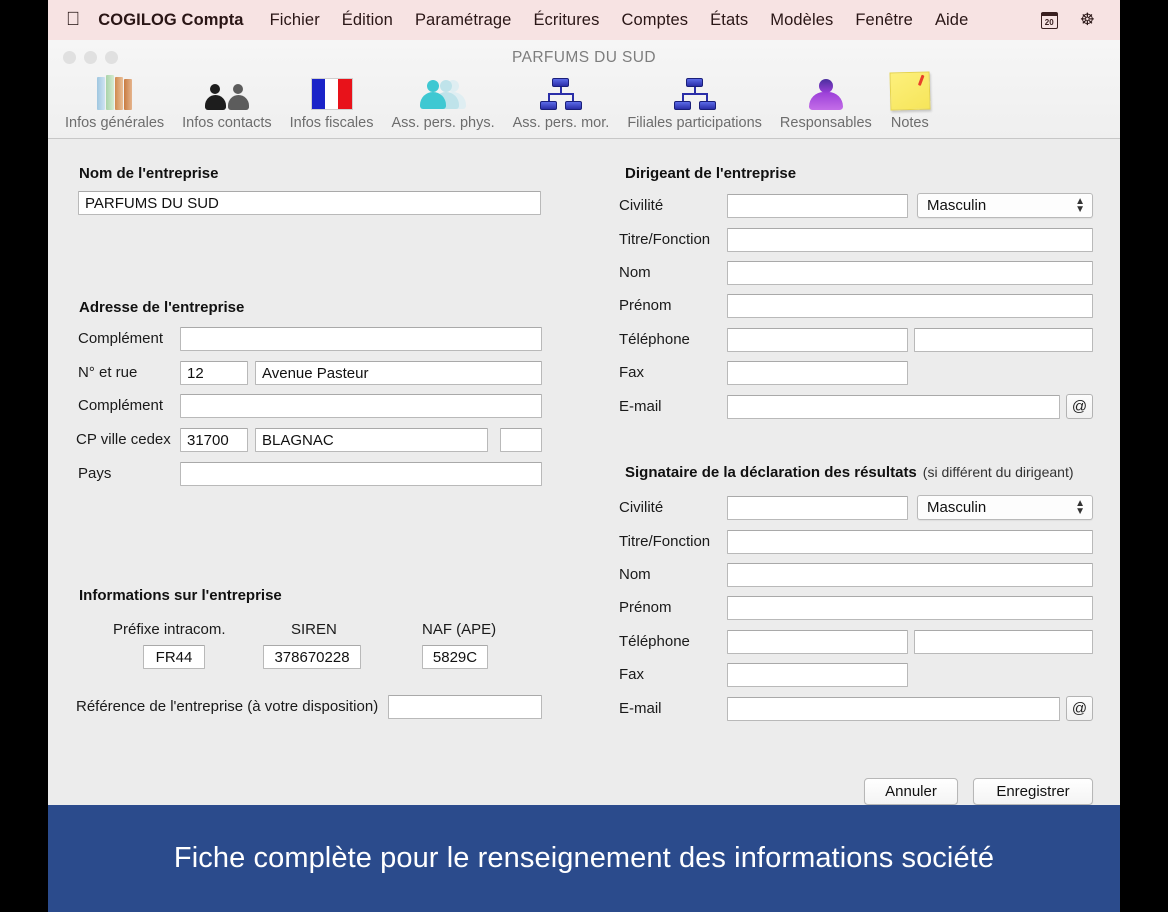 Image resolution: width=1168 pixels, height=912 pixels. I want to click on toolbar-item-filiales-participations: Filiales participations, so click(694, 99).